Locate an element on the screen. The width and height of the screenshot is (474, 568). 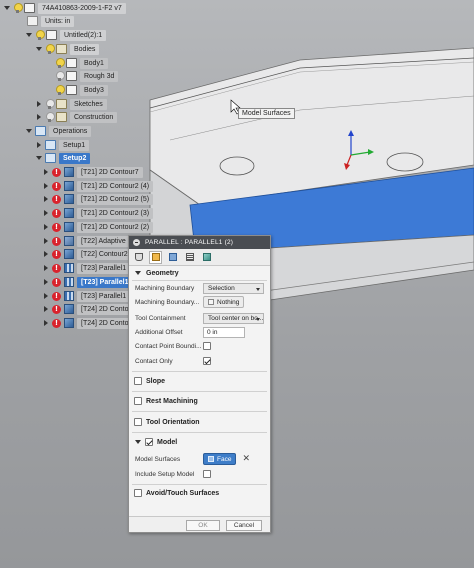
tree-rough: Rough 3d is located at coordinates (87, 76).